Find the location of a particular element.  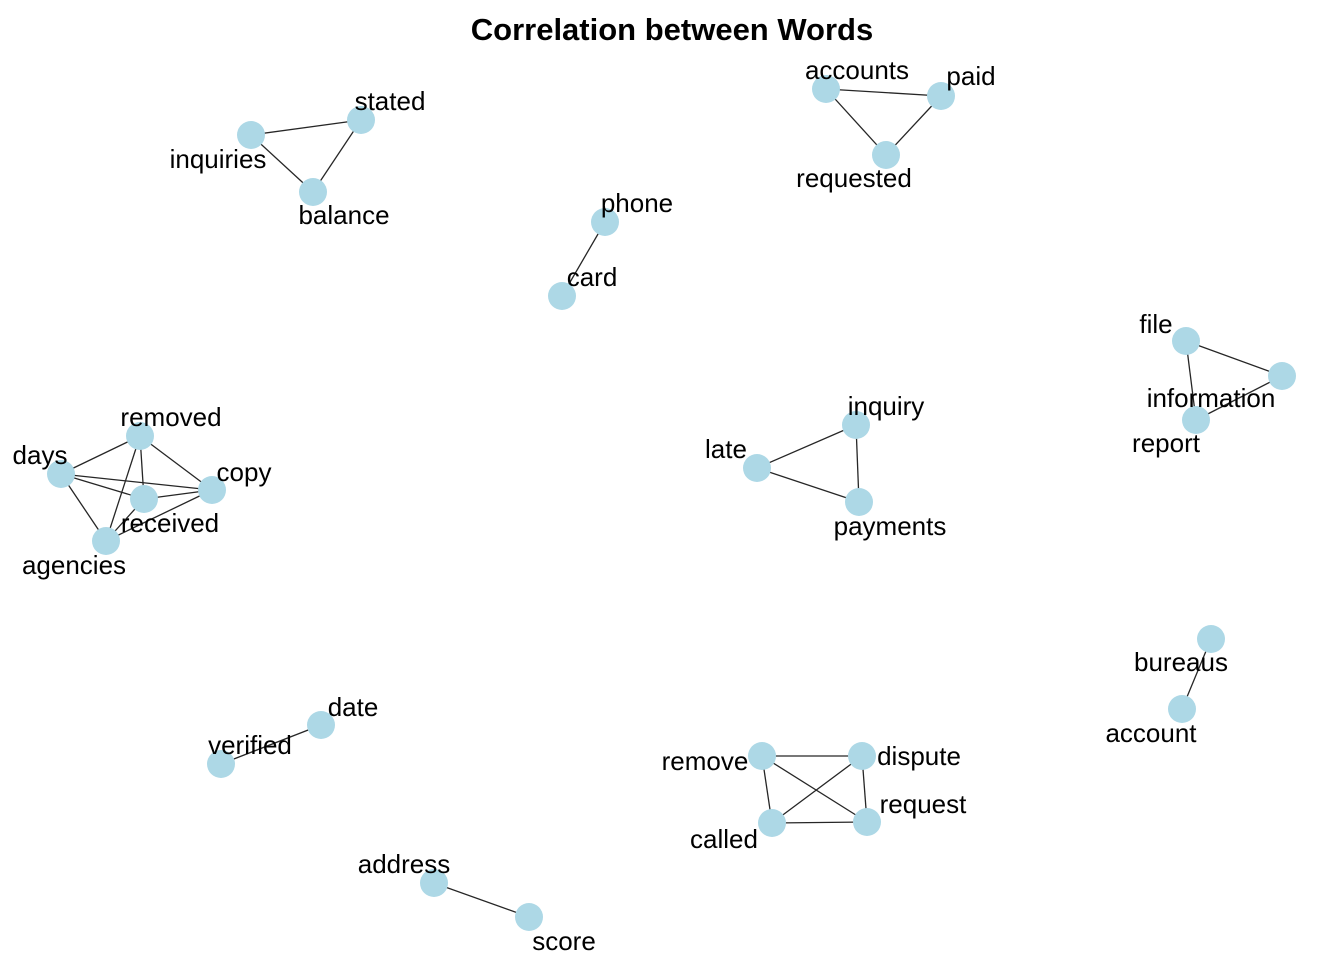

node-label-days: days is located at coordinates (40, 455).